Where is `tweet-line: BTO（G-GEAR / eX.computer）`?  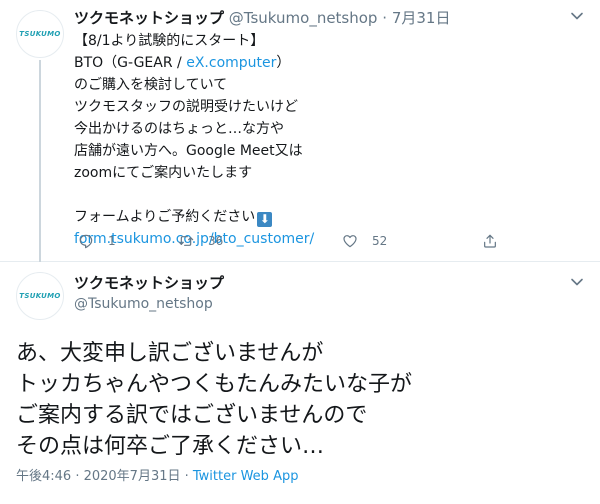
tweet-line: BTO（G-GEAR / eX.computer） is located at coordinates (324, 63).